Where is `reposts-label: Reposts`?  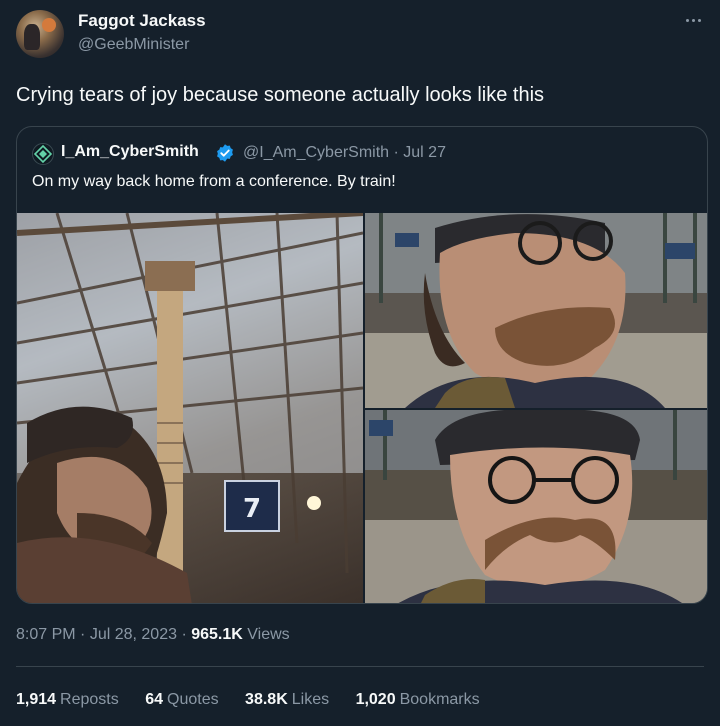 reposts-label: Reposts is located at coordinates (89, 699).